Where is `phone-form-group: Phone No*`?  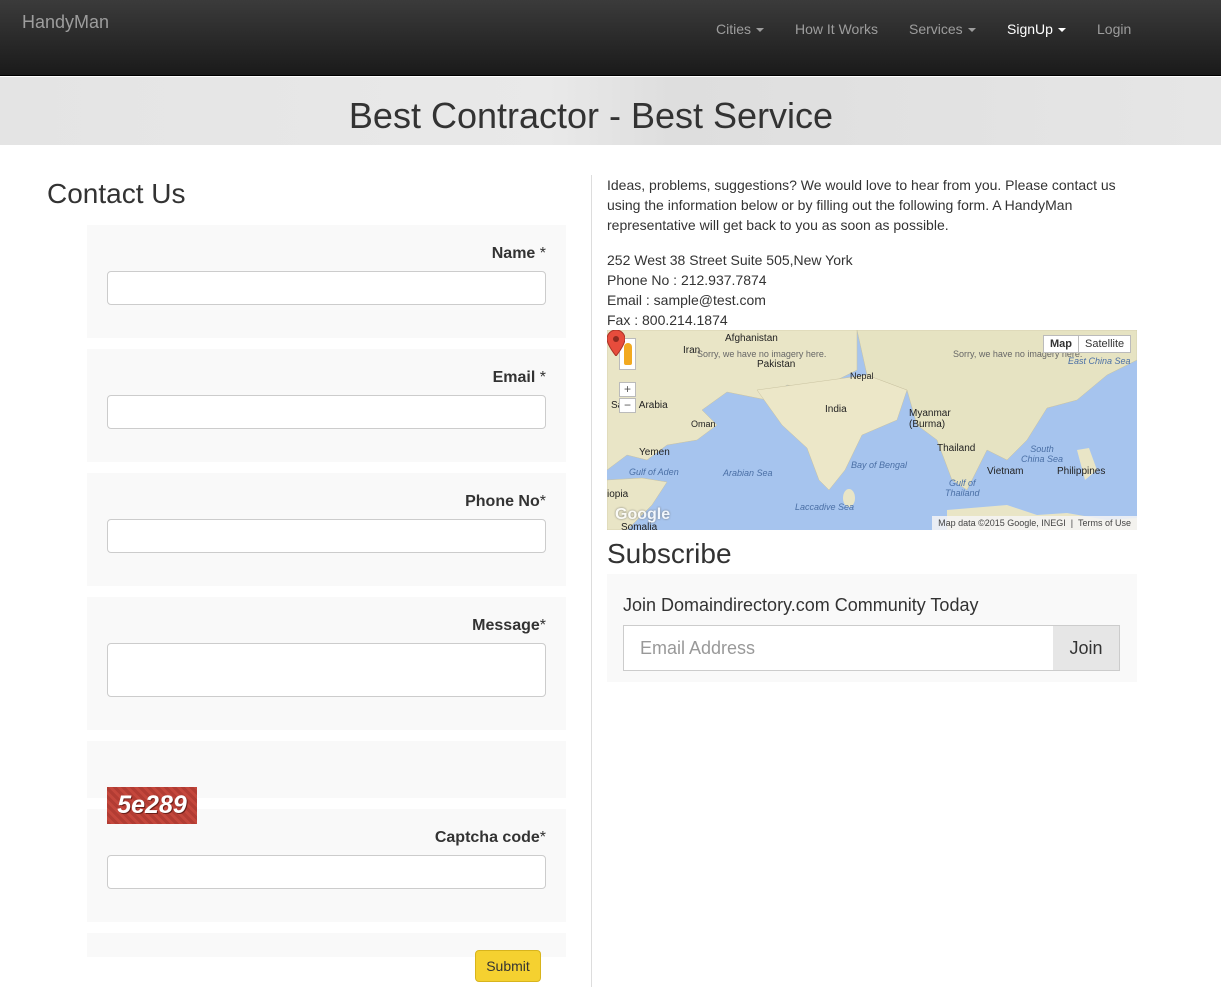 phone-form-group: Phone No* is located at coordinates (326, 529).